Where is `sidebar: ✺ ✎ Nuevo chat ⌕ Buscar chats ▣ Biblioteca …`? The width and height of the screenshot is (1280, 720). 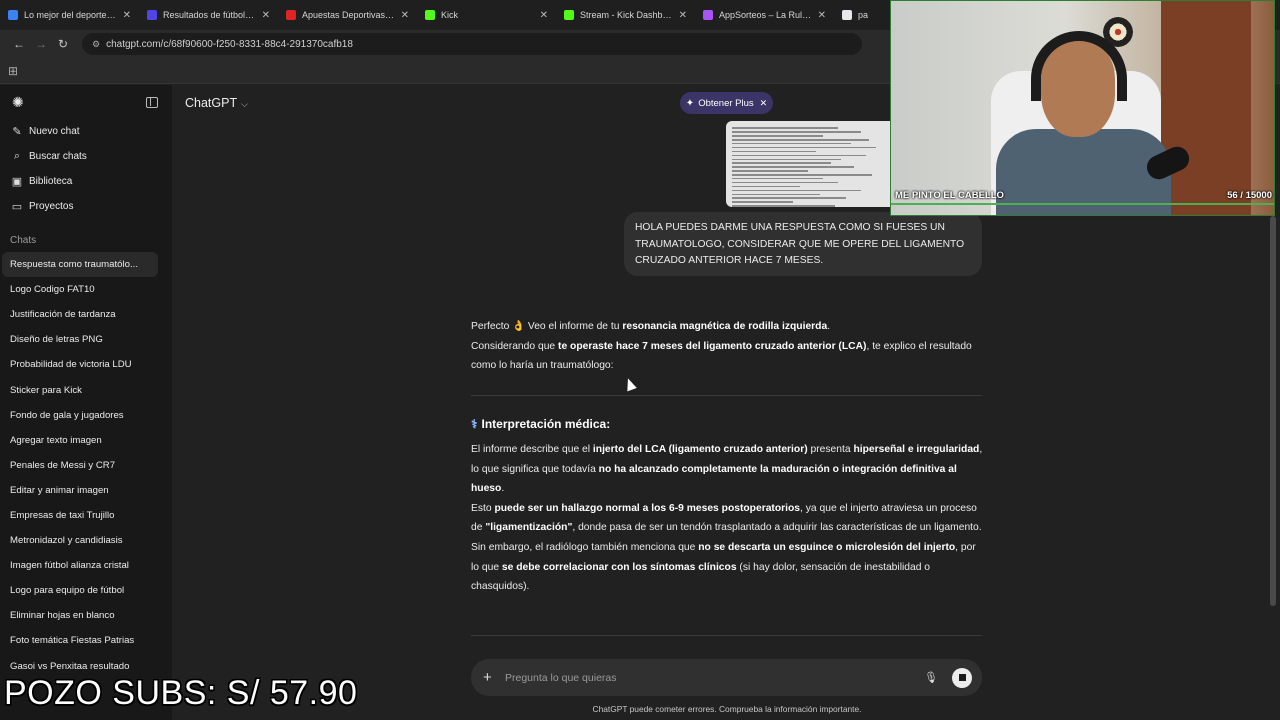 sidebar: ✺ ✎ Nuevo chat ⌕ Buscar chats ▣ Biblioteca … is located at coordinates (86, 402).